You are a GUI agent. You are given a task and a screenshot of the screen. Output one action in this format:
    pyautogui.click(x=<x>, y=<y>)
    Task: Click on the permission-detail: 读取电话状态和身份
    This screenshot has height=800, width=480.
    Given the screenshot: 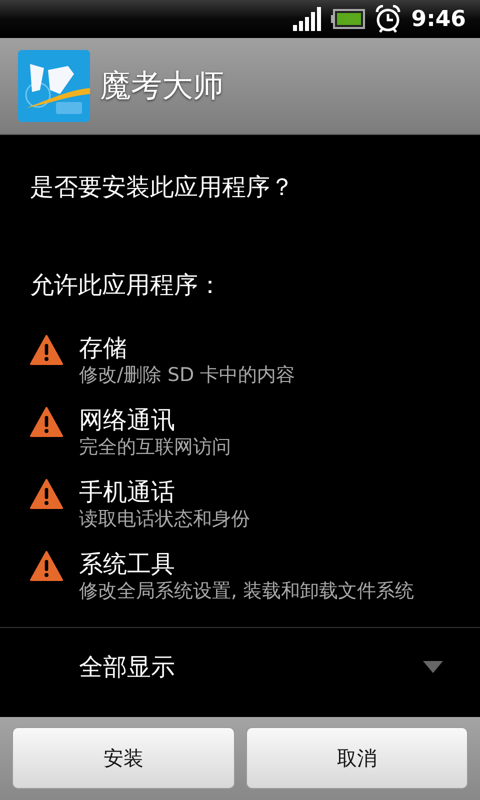 What is the action you would take?
    pyautogui.click(x=164, y=519)
    